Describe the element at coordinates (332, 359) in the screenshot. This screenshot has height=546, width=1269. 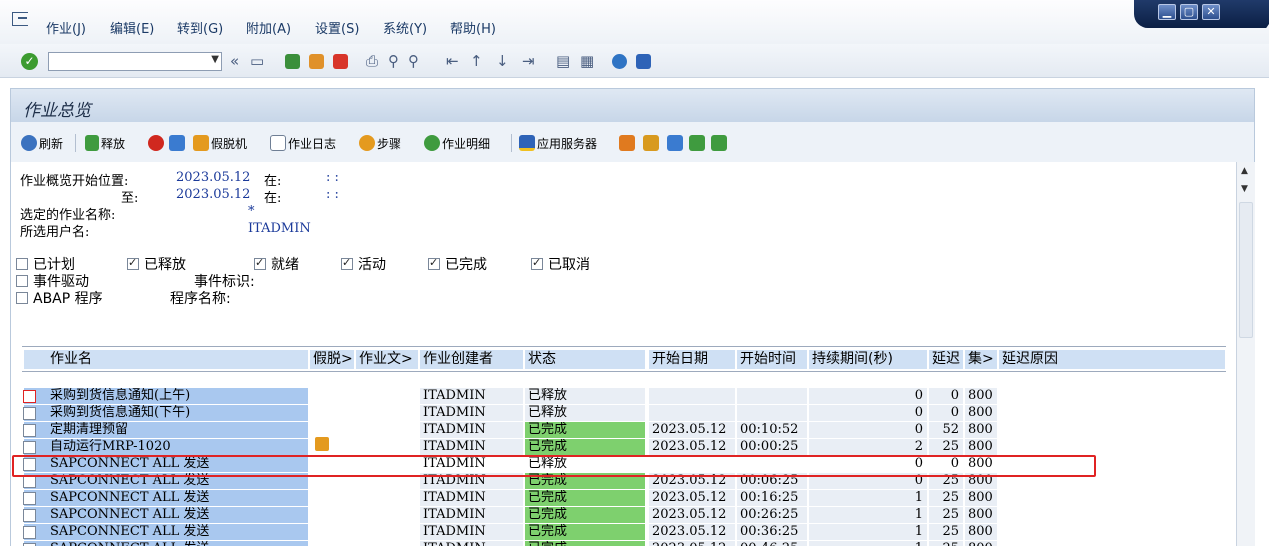
I see `col-spool: 假脱>` at that location.